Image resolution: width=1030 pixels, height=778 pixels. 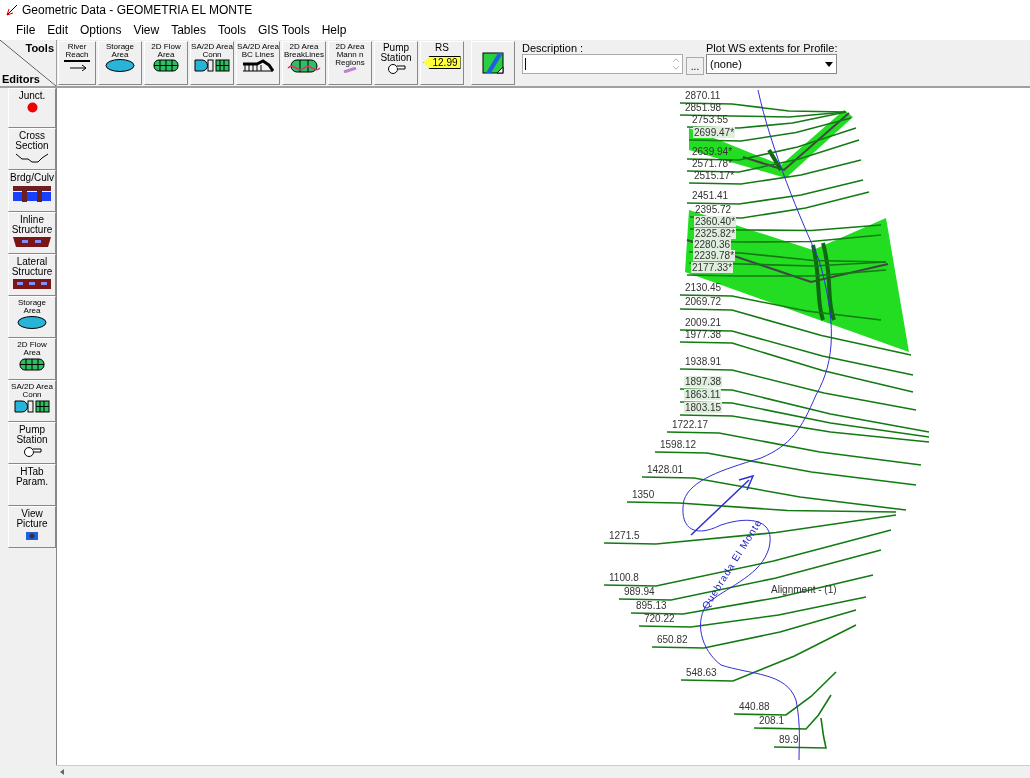 I want to click on alignment-label: Alignment - (1), so click(x=804, y=589).